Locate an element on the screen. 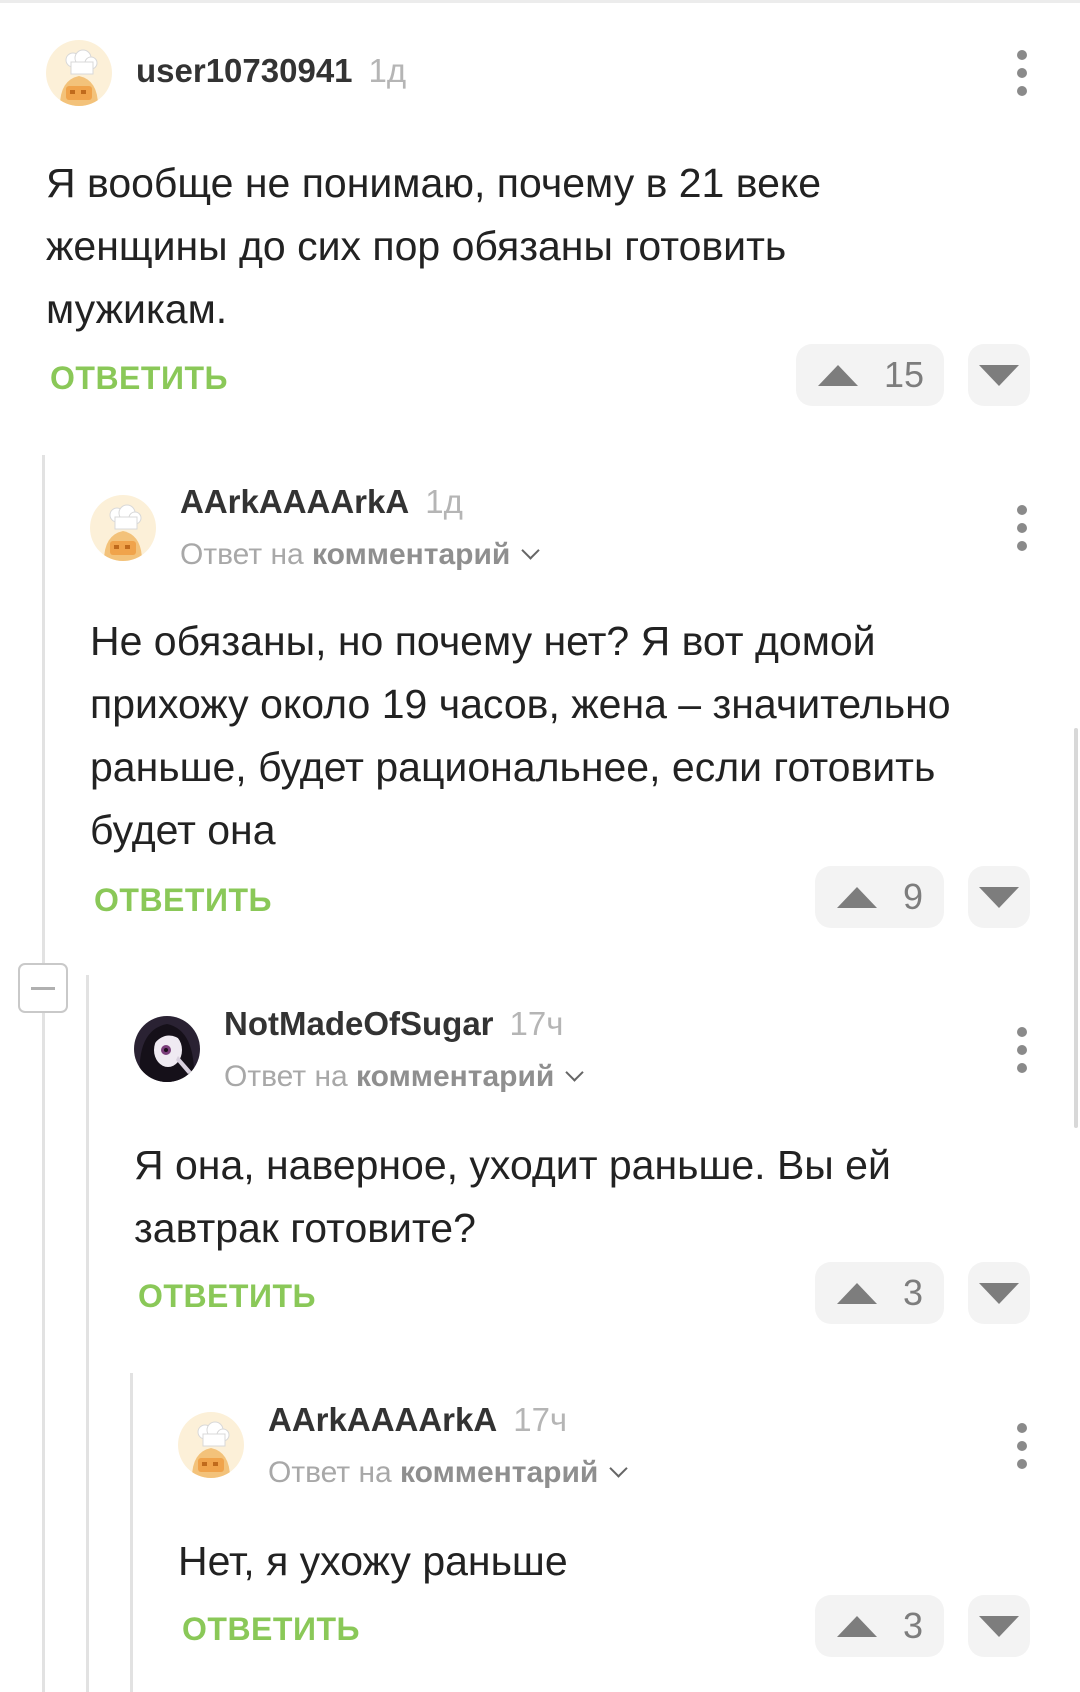 This screenshot has width=1080, height=1692. comment-header: AArkAAAArkA 17ч is located at coordinates (417, 1420).